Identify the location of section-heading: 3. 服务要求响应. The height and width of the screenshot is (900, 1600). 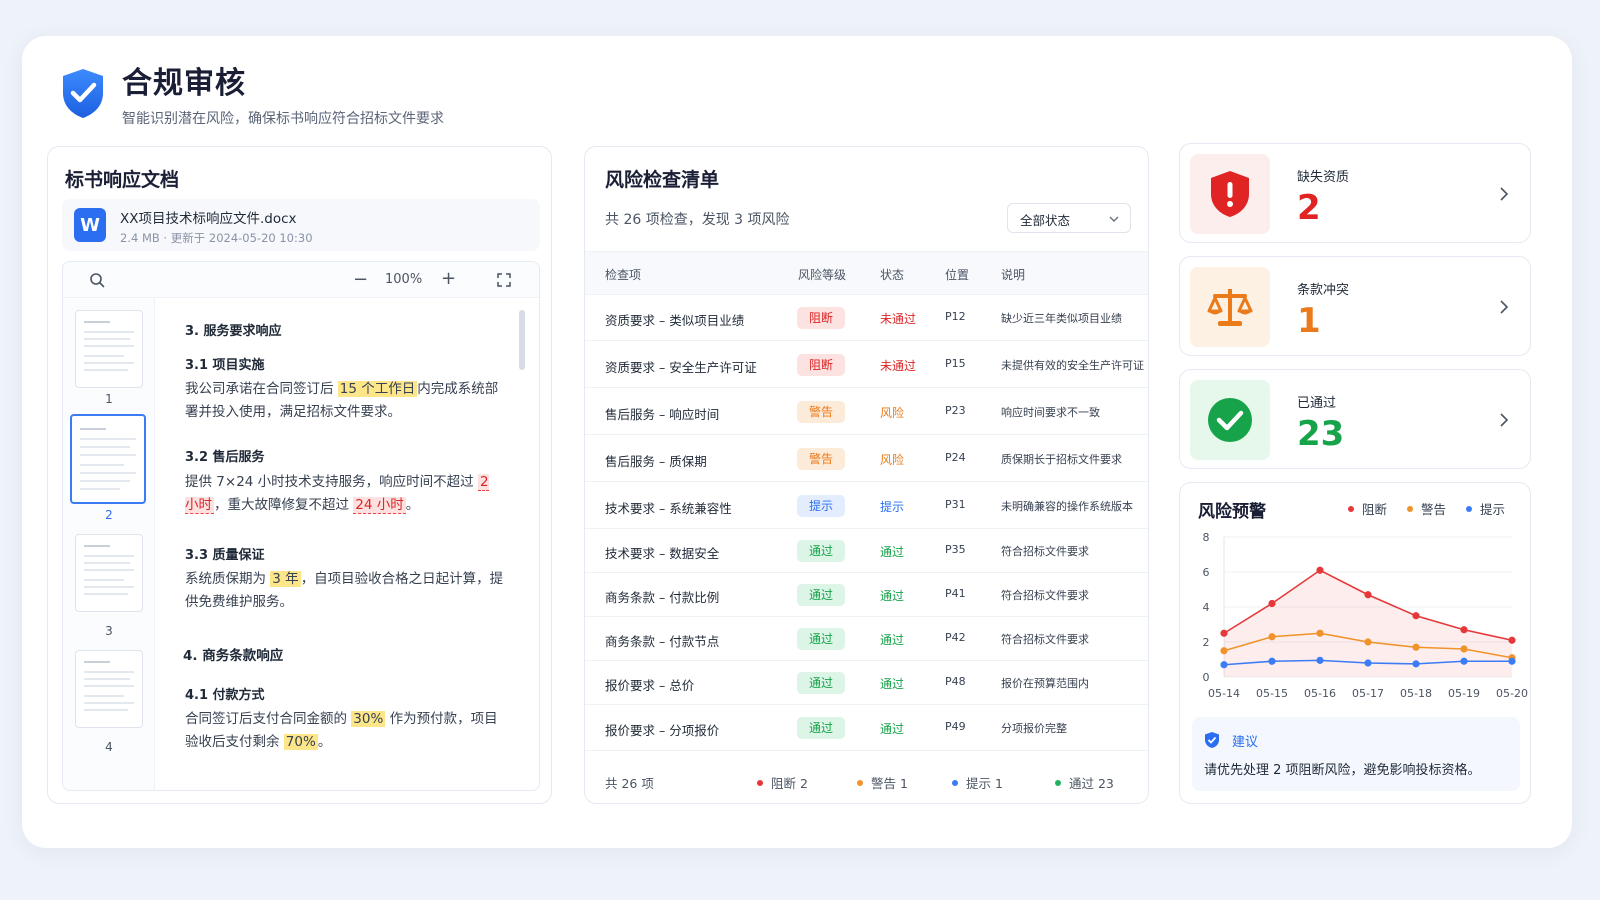
(233, 331).